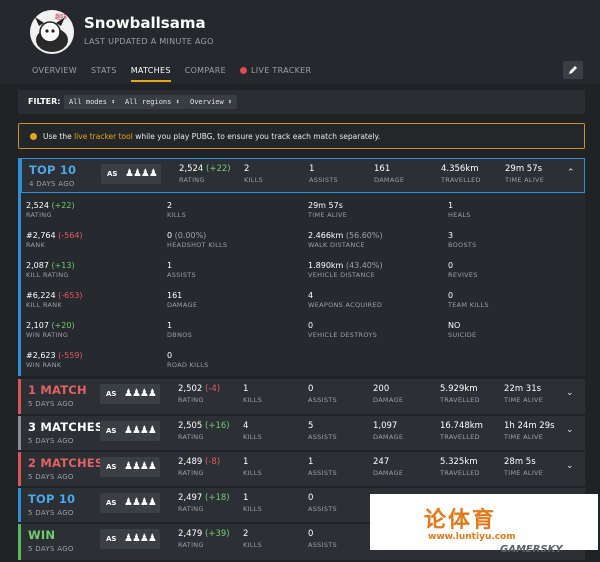  I want to click on stat-value: 247, so click(381, 462).